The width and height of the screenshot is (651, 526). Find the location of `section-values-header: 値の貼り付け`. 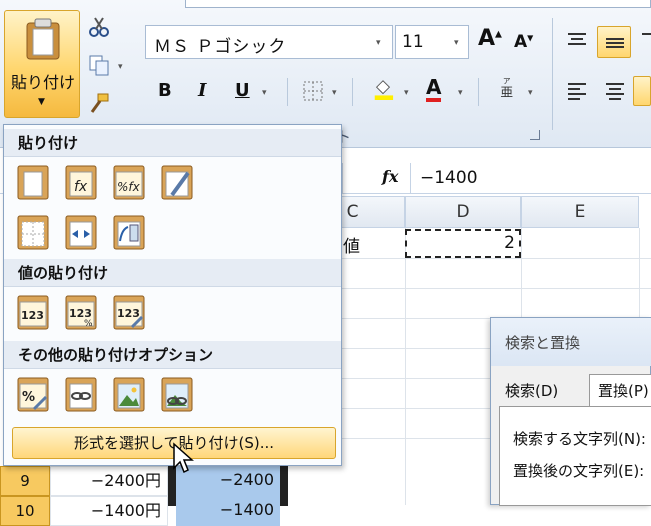

section-values-header: 値の貼り付け is located at coordinates (172, 273).